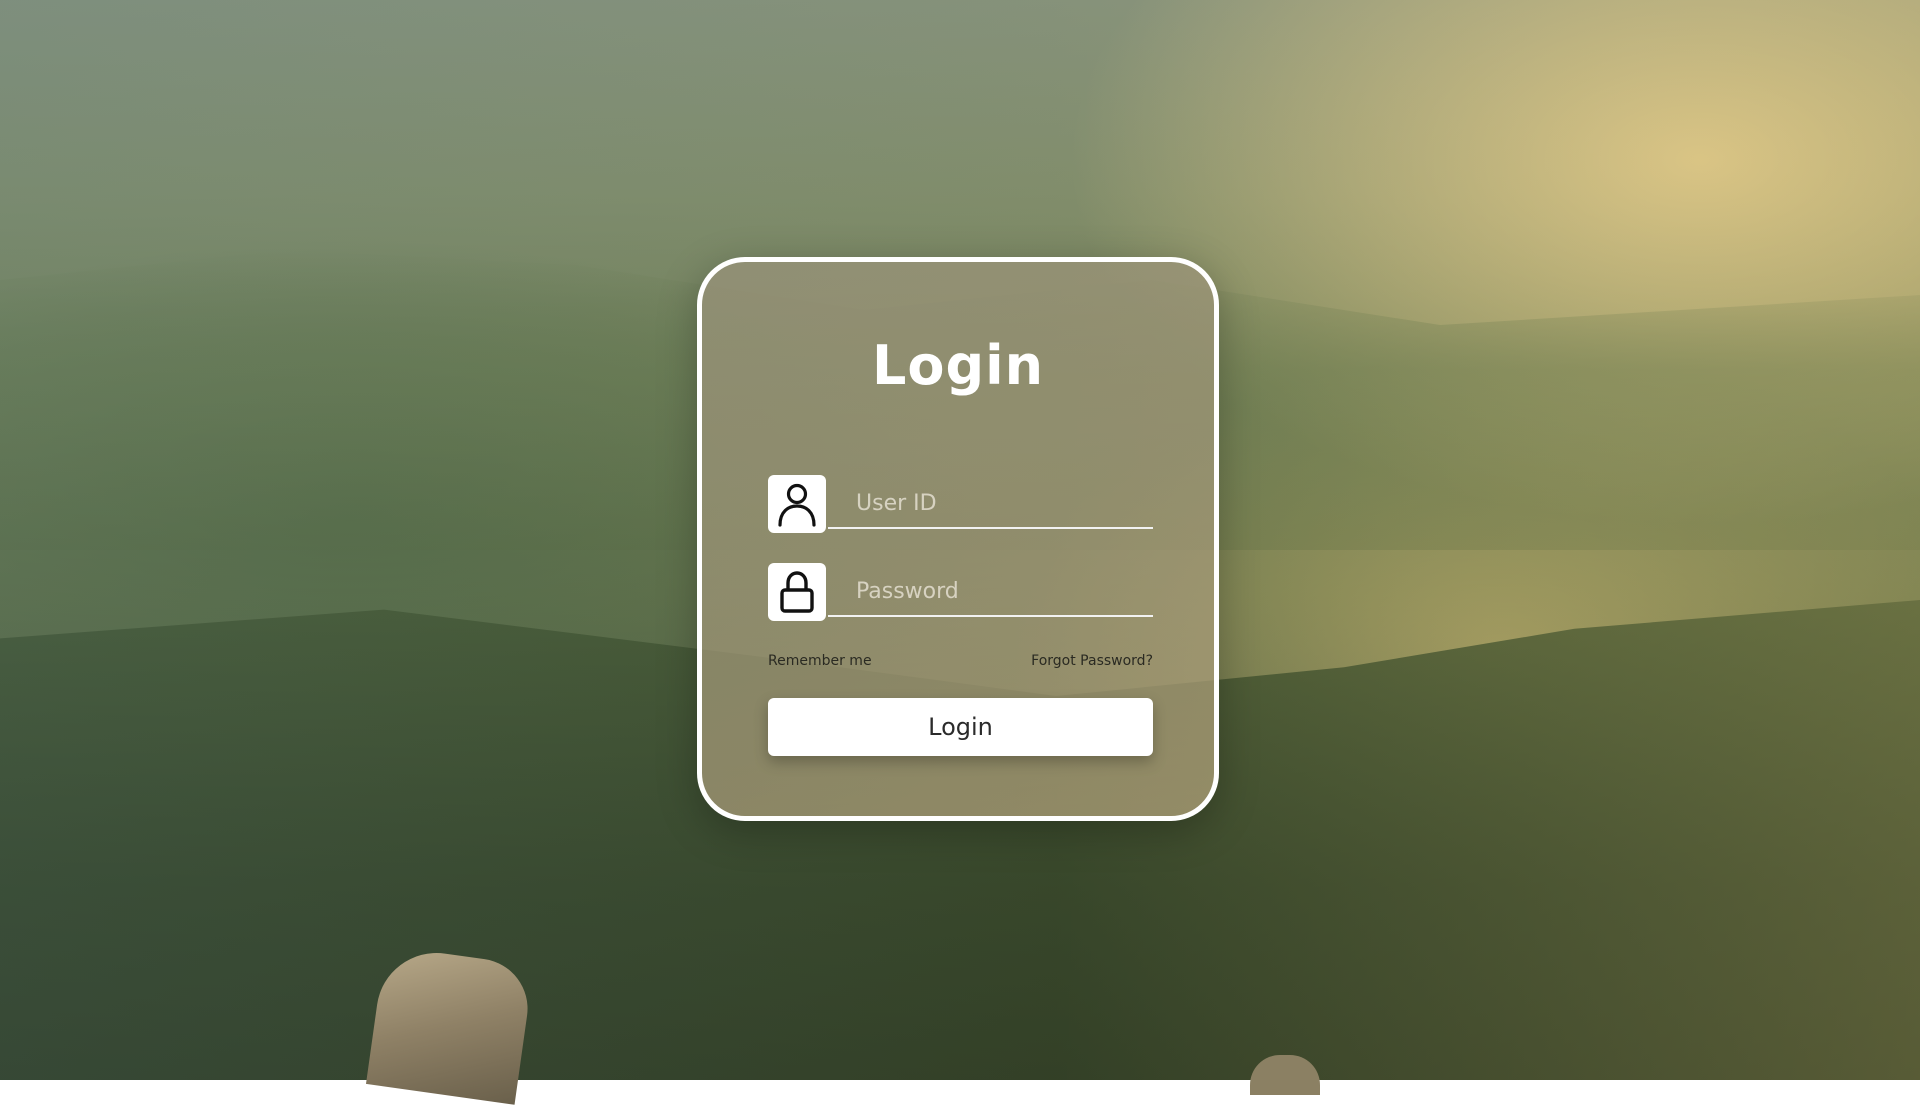 The height and width of the screenshot is (1105, 1920). What do you see at coordinates (958, 365) in the screenshot?
I see `login-title: Login` at bounding box center [958, 365].